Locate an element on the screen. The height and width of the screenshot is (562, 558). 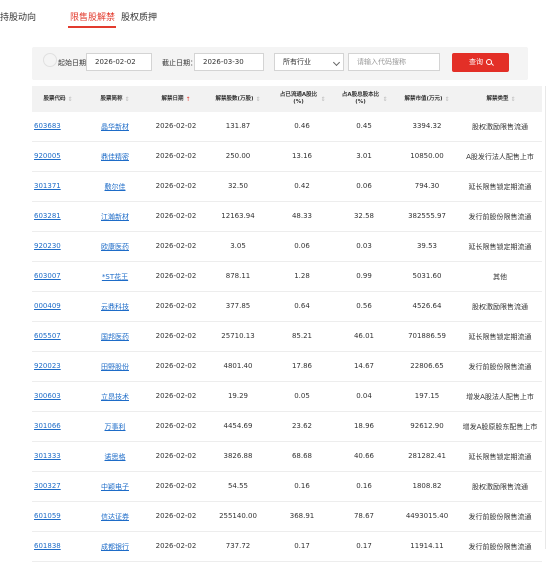
float-ratio-cell: 13.16 is located at coordinates (302, 156).